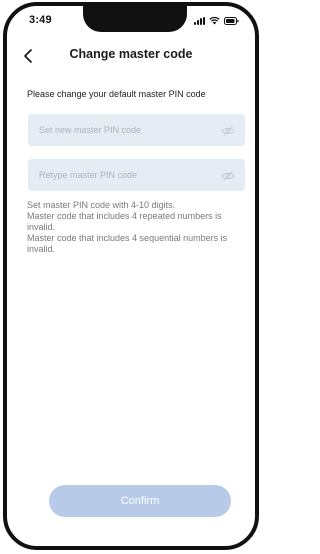 The image size is (320, 554). I want to click on notch, so click(135, 19).